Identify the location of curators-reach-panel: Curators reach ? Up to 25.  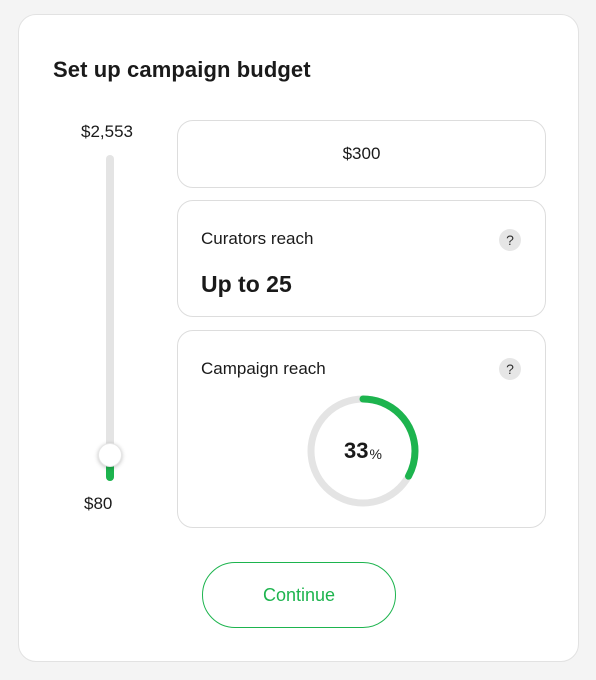
(361, 258).